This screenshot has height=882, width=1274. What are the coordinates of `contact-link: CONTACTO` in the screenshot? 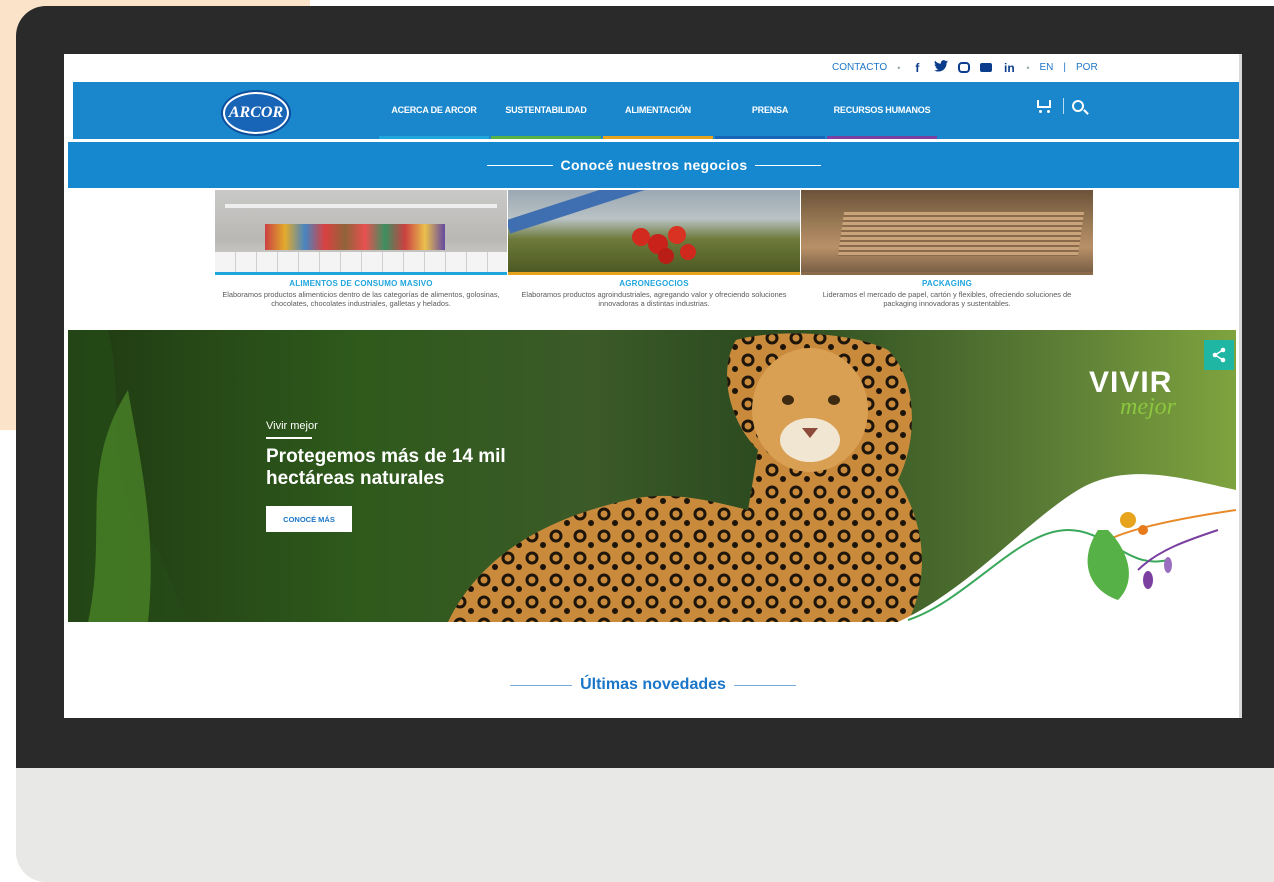 It's located at (859, 67).